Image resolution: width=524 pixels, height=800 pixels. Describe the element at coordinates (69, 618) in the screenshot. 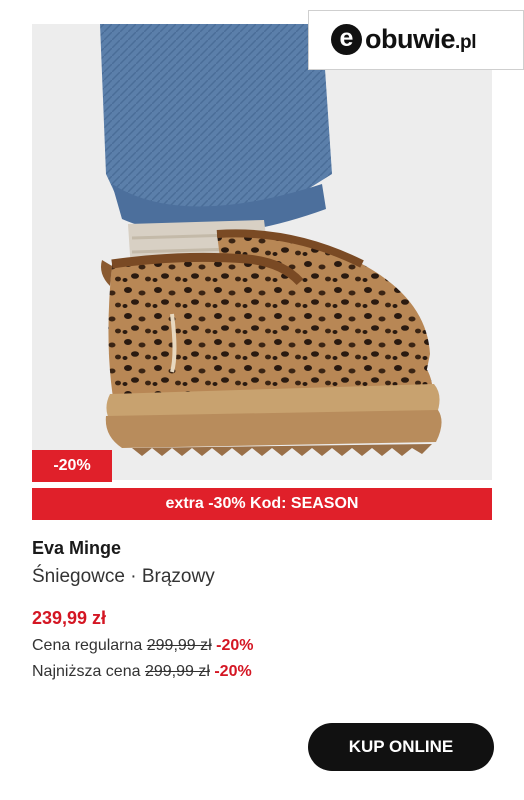

I see `current-price: 239,99 zł` at that location.